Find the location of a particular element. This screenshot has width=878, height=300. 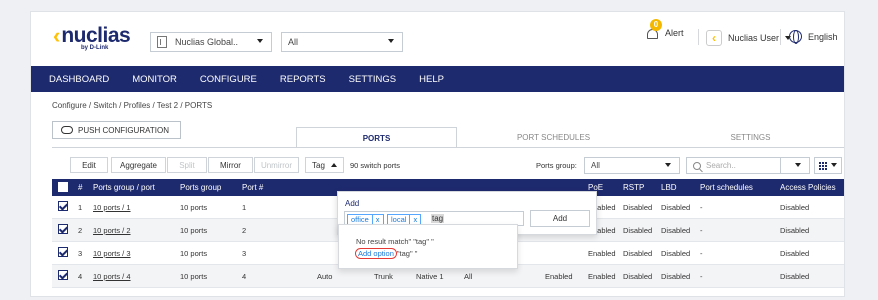

push-configuration-button: PUSH CONFIGURATION is located at coordinates (116, 130).